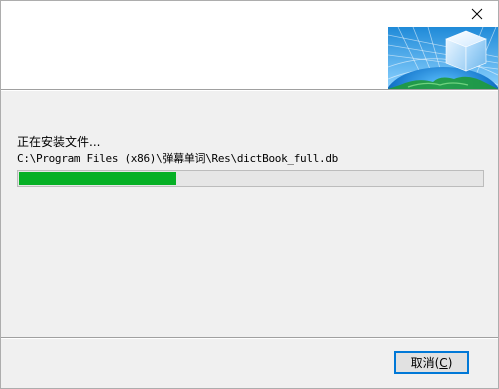 The width and height of the screenshot is (499, 389). Describe the element at coordinates (97, 178) in the screenshot. I see `progress-bar-fill` at that location.